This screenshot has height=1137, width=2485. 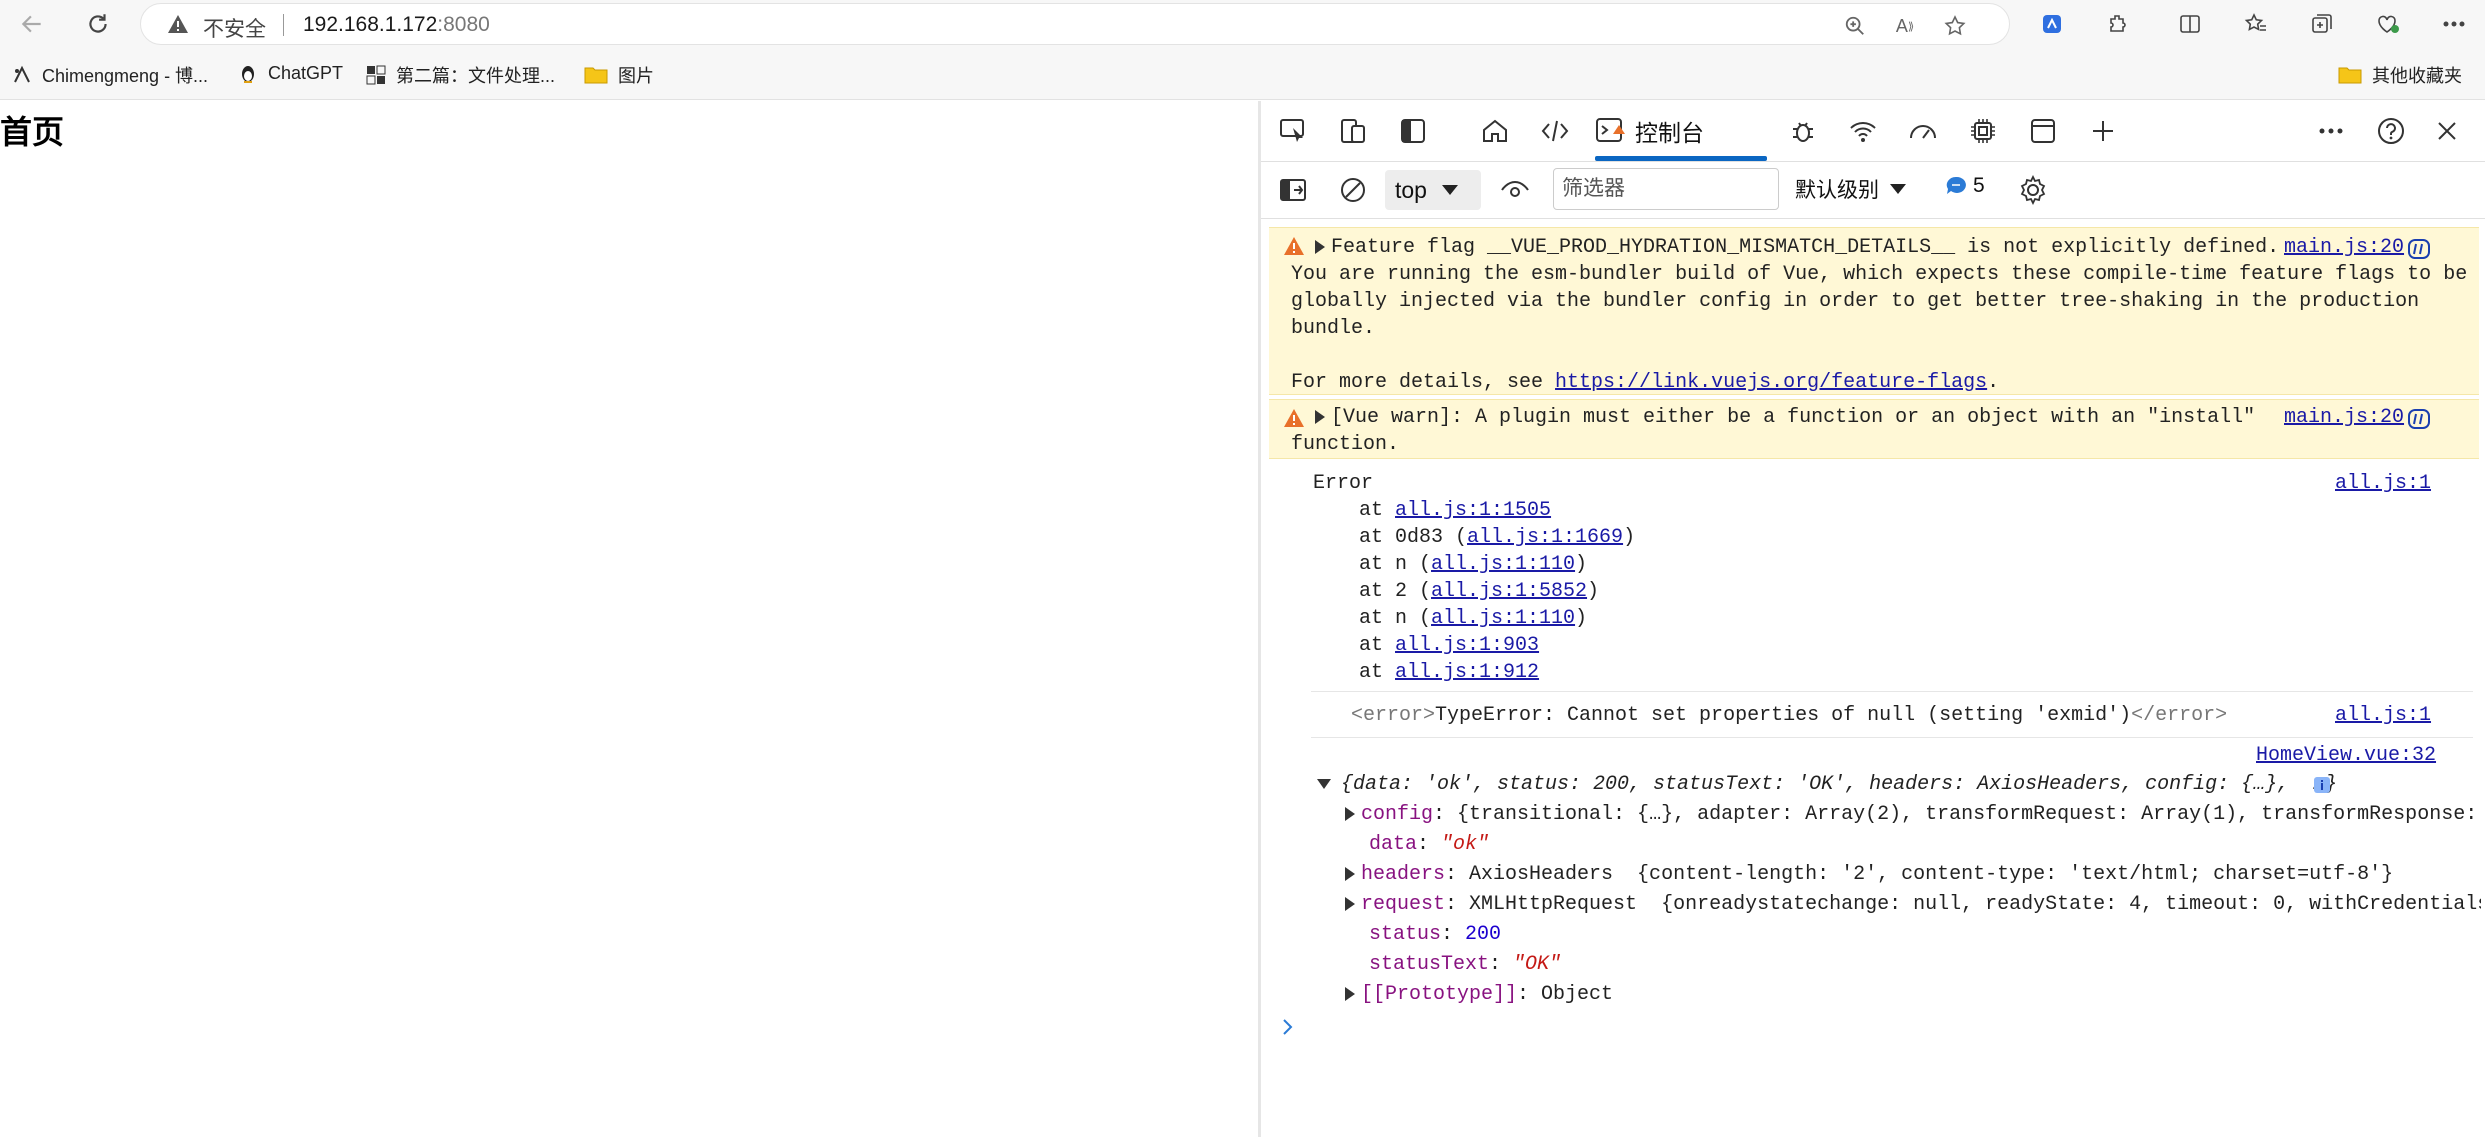 What do you see at coordinates (1495, 131) in the screenshot?
I see `welcome-home-icon` at bounding box center [1495, 131].